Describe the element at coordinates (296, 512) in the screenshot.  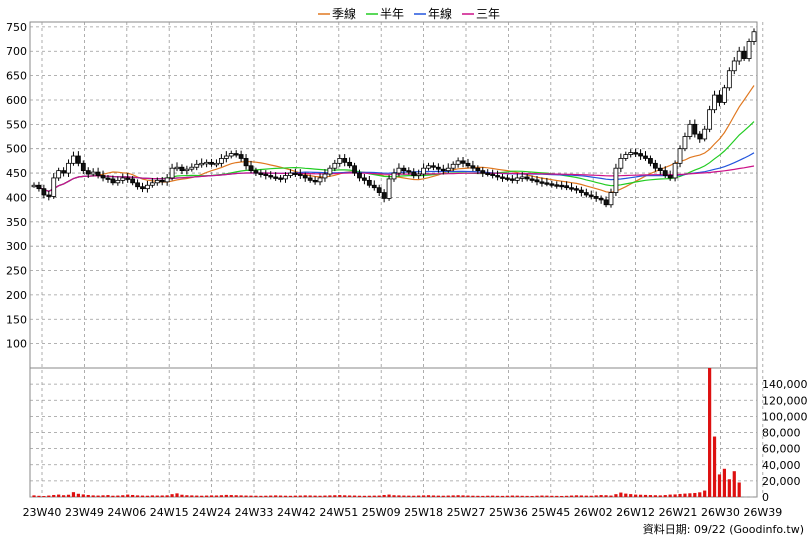
I see `x-tick-label: 24W42` at that location.